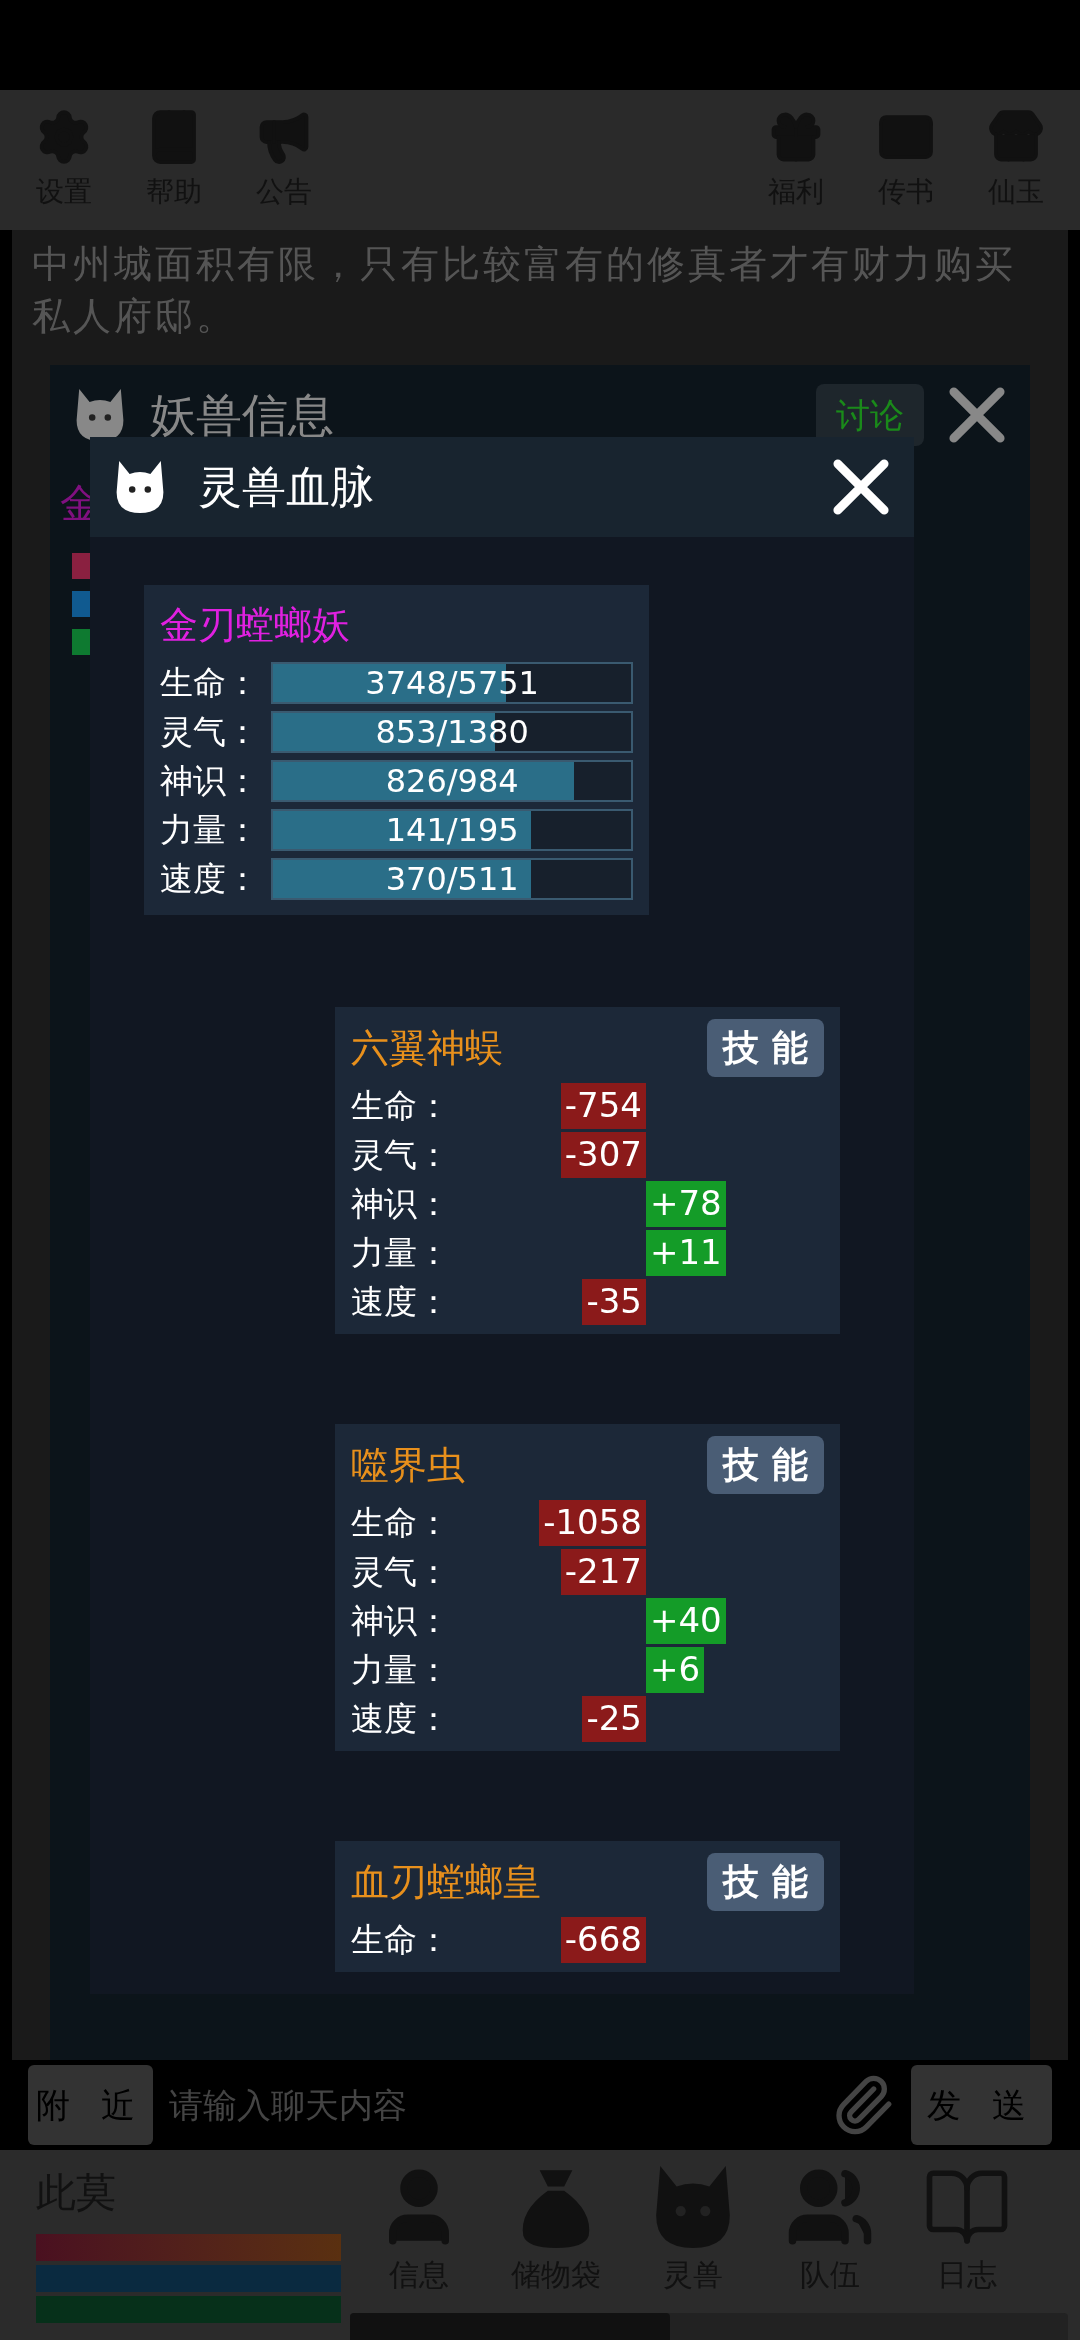 The width and height of the screenshot is (1080, 2340). Describe the element at coordinates (675, 1669) in the screenshot. I see `stat-change: +6` at that location.